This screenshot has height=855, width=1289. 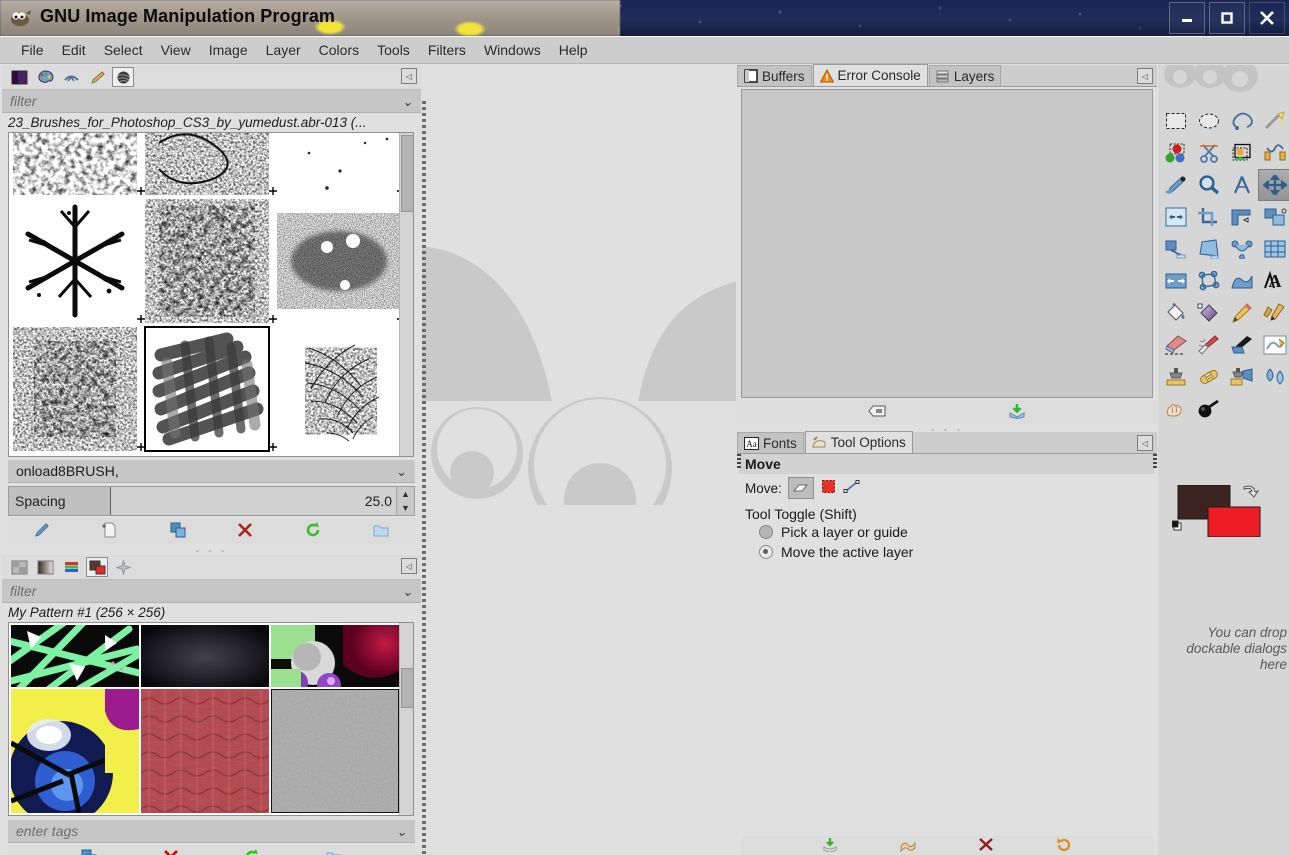 I want to click on smudge-tool, so click(x=1175, y=409).